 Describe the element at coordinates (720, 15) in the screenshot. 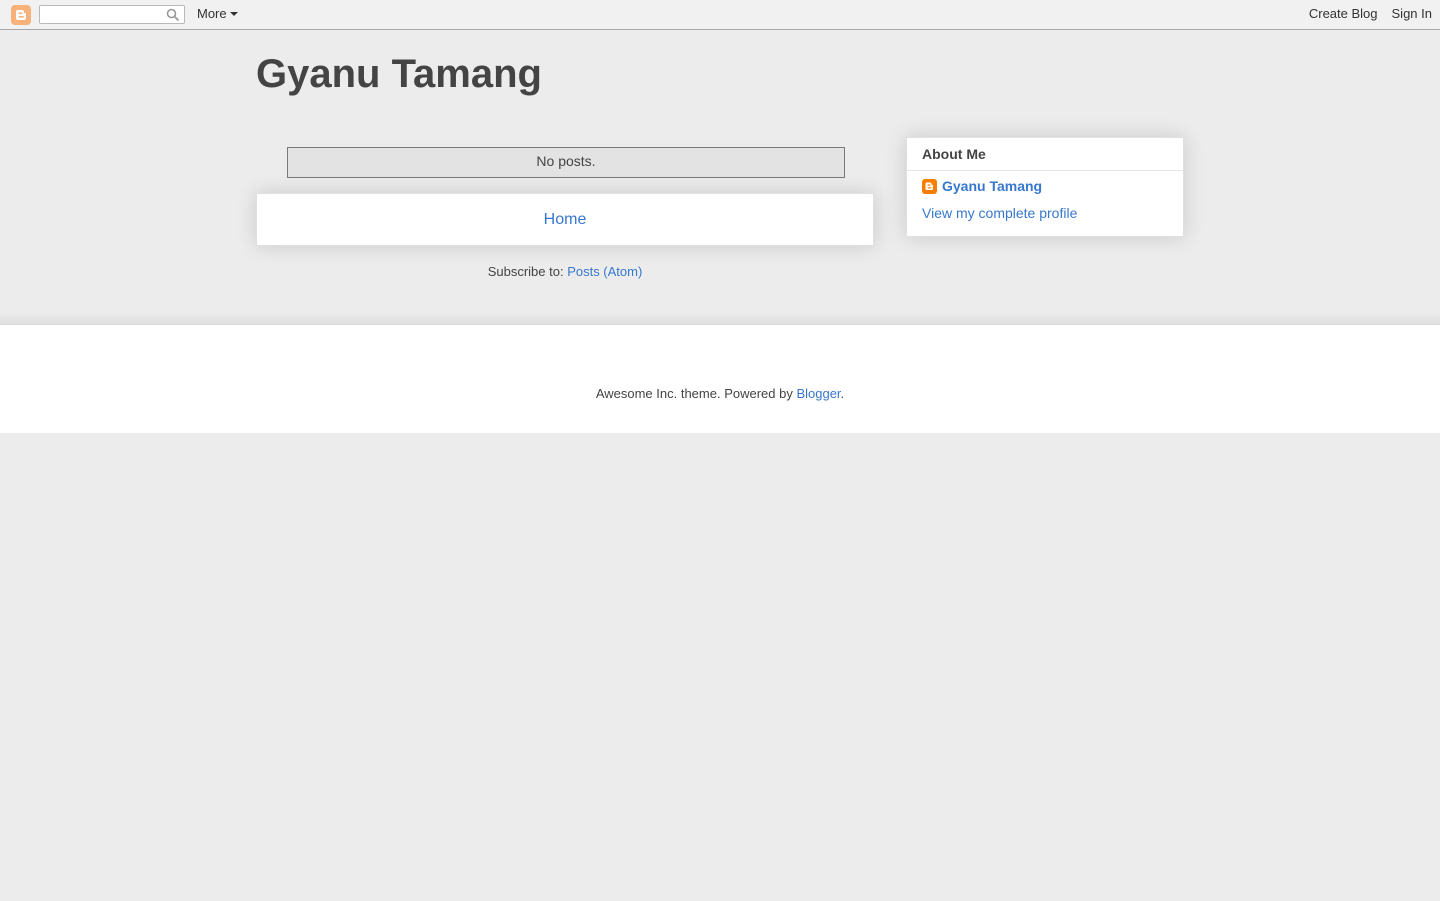

I see `navbar: More Create Blog Sign In` at that location.